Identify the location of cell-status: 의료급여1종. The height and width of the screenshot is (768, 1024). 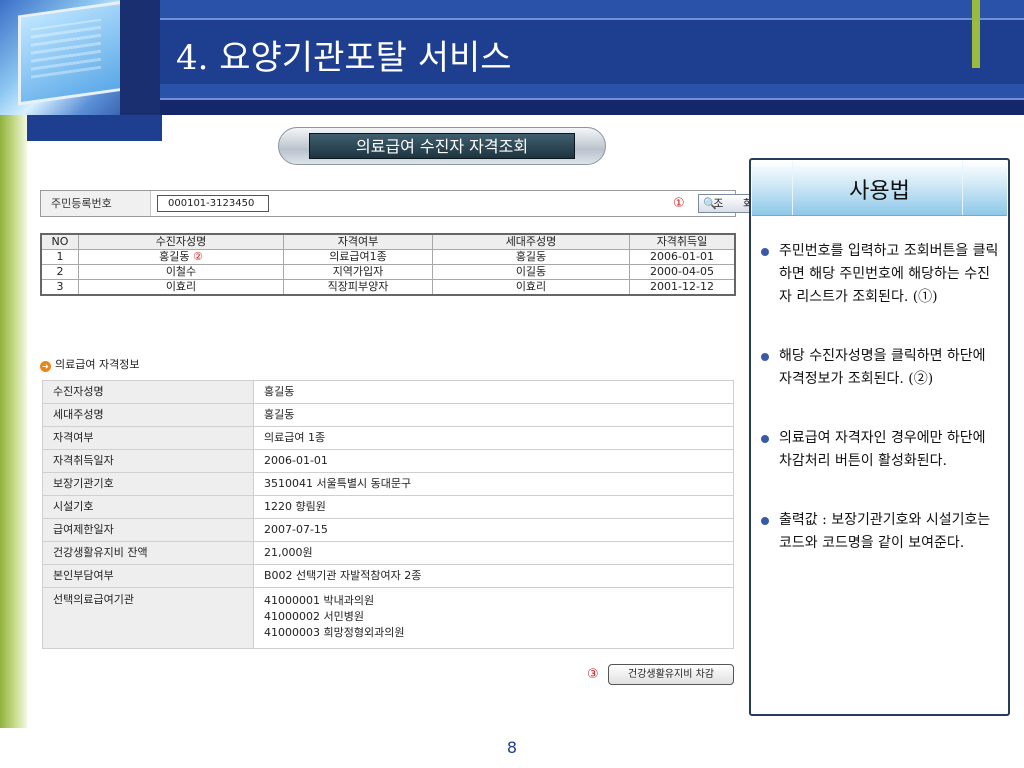
(358, 257).